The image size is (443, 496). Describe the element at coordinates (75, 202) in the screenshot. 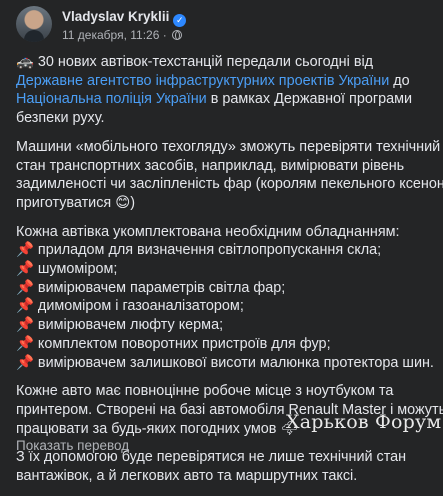

I see `paragraph-2-line: приготуватися 😊)` at that location.